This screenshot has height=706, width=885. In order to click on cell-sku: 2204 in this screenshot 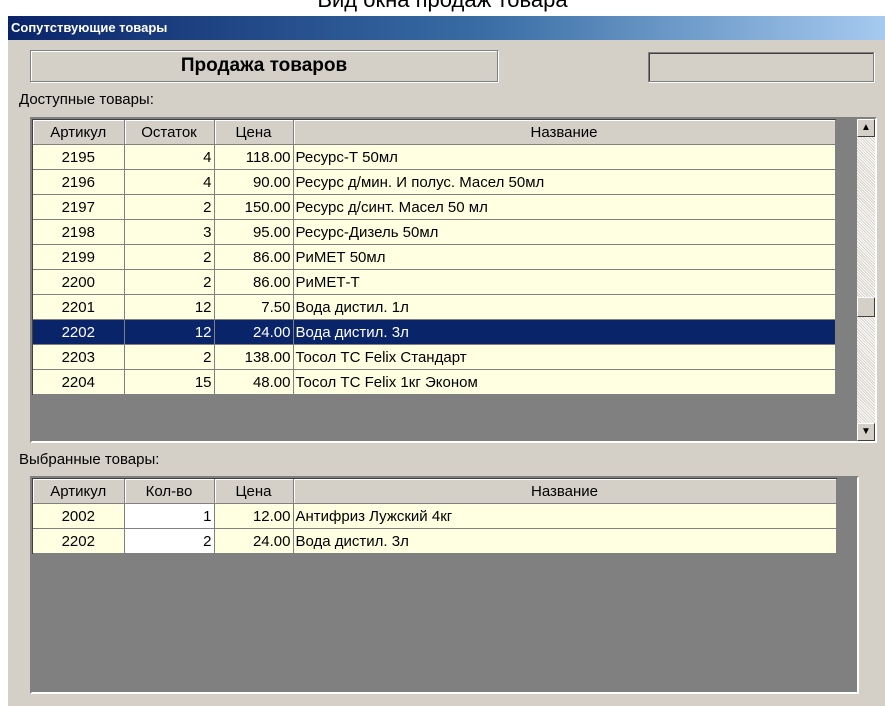, I will do `click(79, 382)`.